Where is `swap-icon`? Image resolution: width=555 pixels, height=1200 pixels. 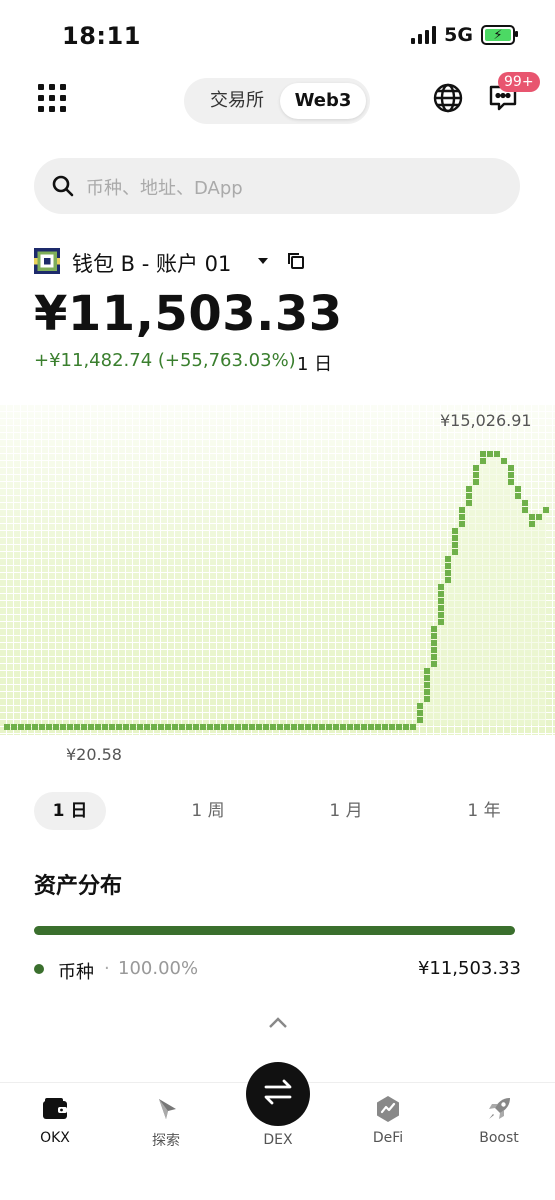
swap-icon is located at coordinates (278, 1094).